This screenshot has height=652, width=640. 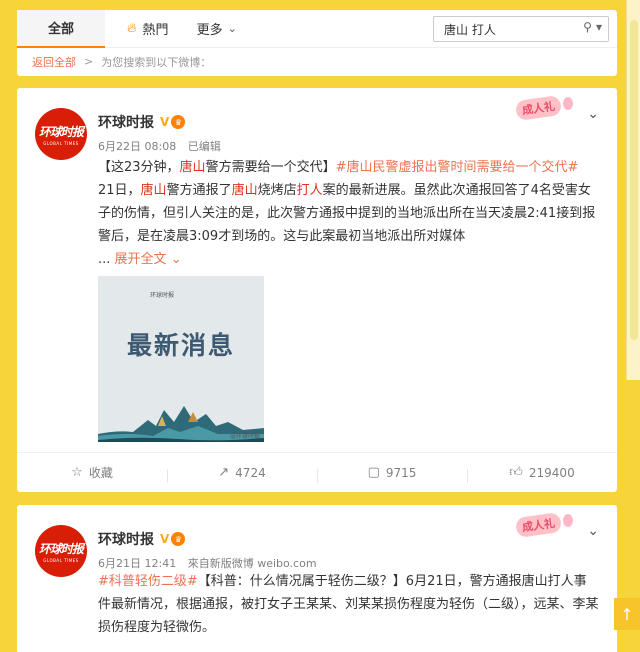 What do you see at coordinates (54, 62) in the screenshot?
I see `back-to-all-link: 返回全部` at bounding box center [54, 62].